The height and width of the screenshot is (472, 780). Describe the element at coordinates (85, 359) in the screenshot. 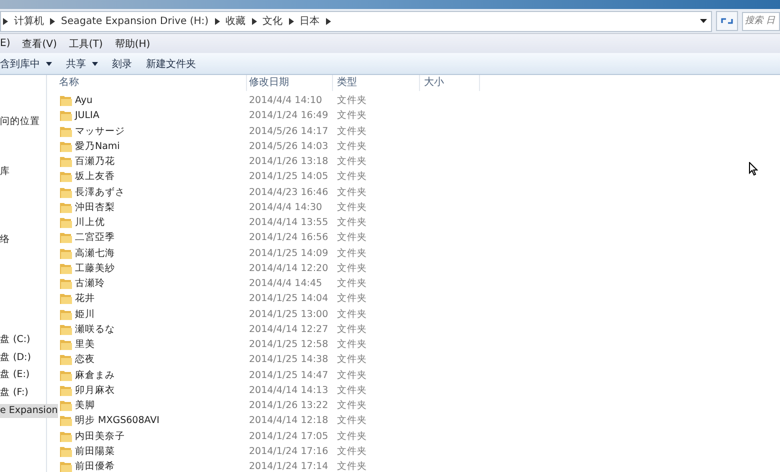

I see `file-name: 恋夜` at that location.